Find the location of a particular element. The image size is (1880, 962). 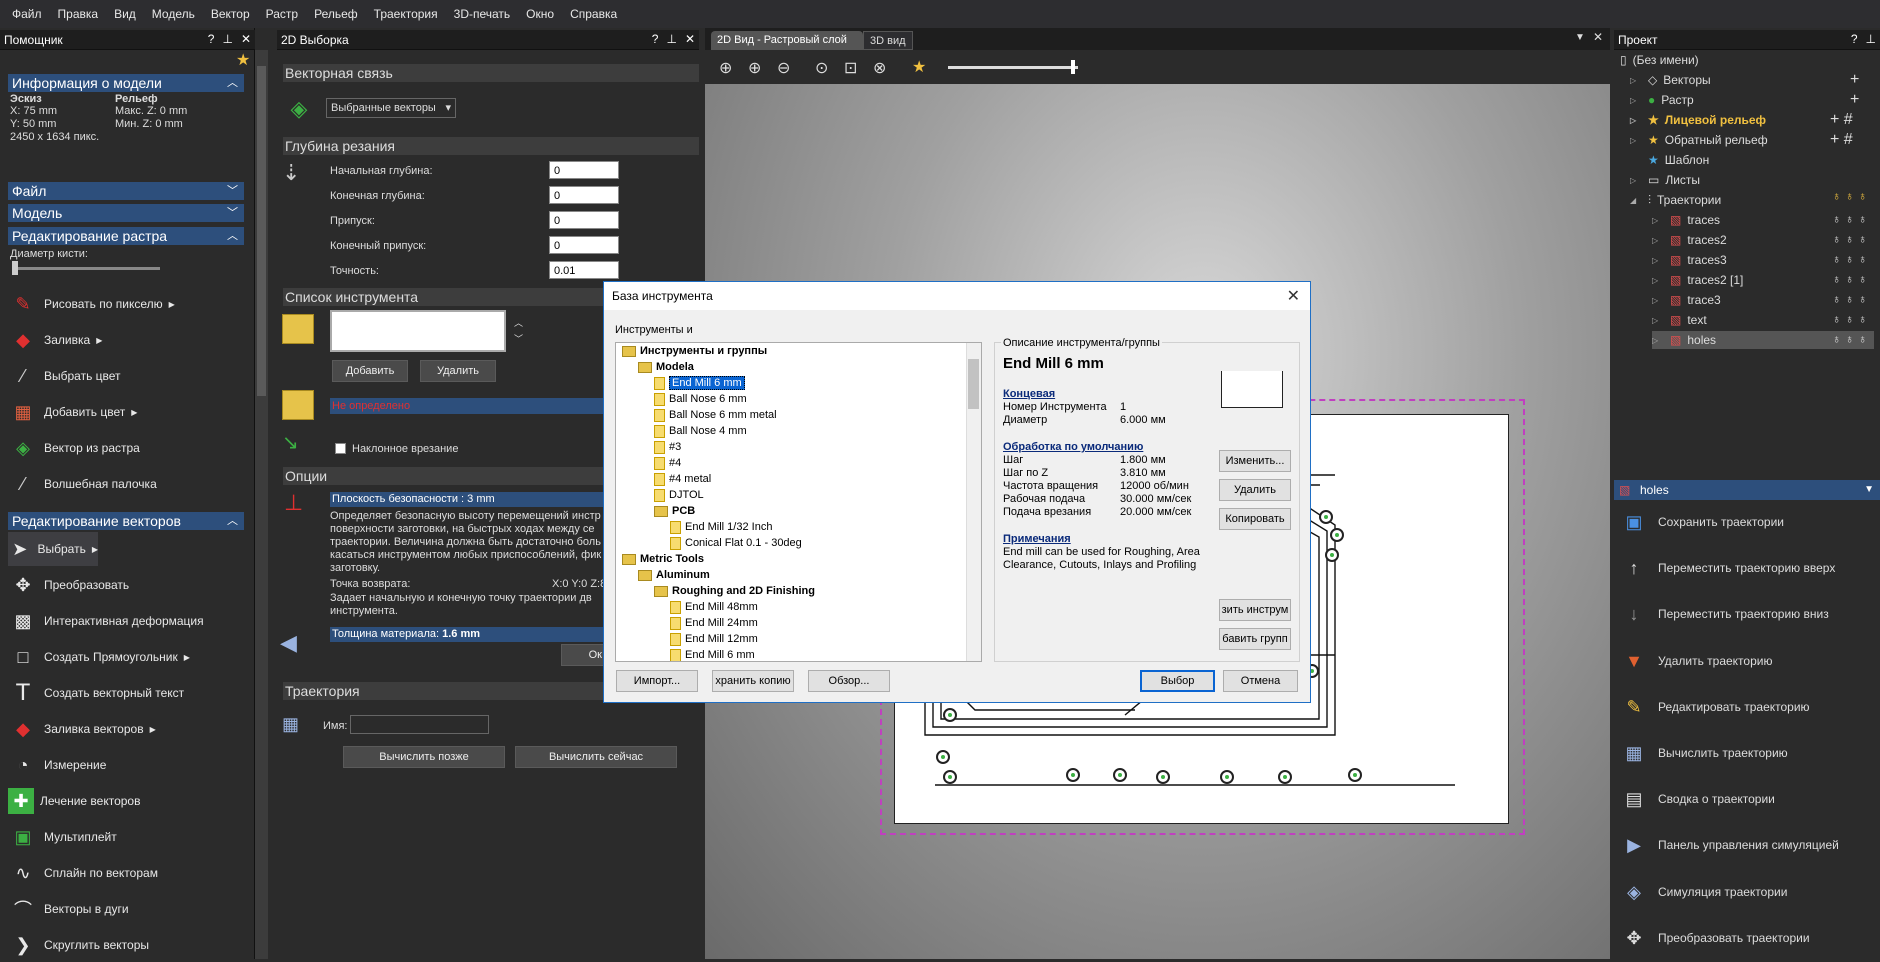

add-raster-icon: + is located at coordinates (1854, 100).